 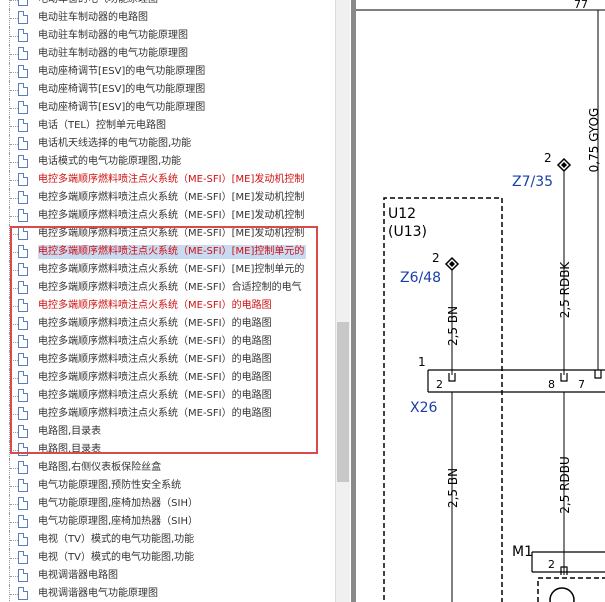 I want to click on tree-item: 电话模式的电气功能原理图,功能, so click(x=167, y=162).